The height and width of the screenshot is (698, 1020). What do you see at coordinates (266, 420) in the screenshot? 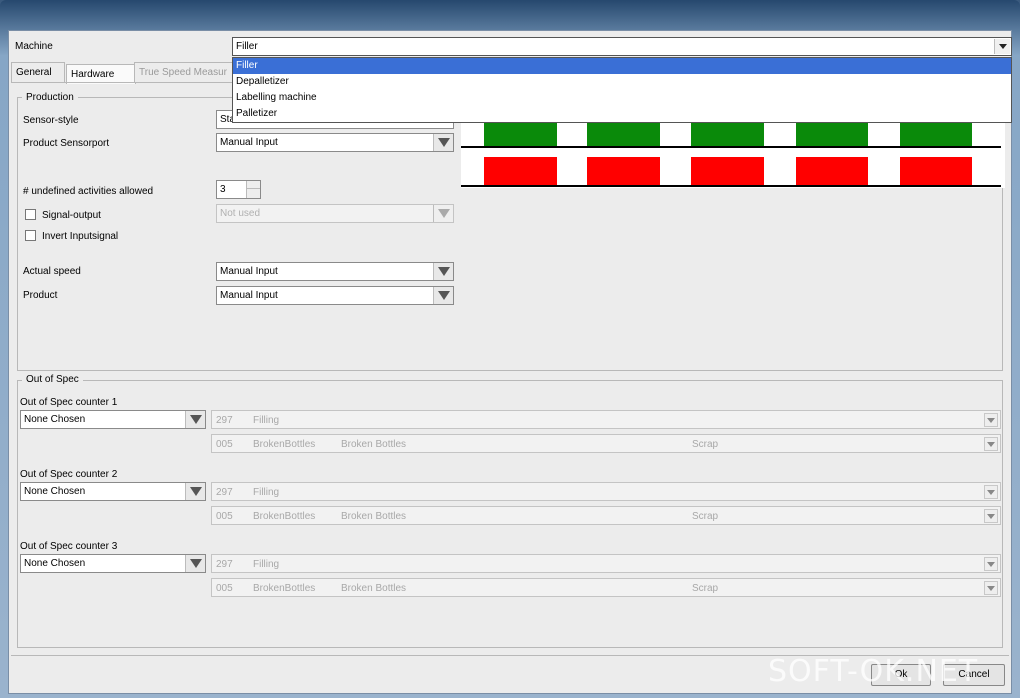
I see `oos-1-name: Filling` at bounding box center [266, 420].